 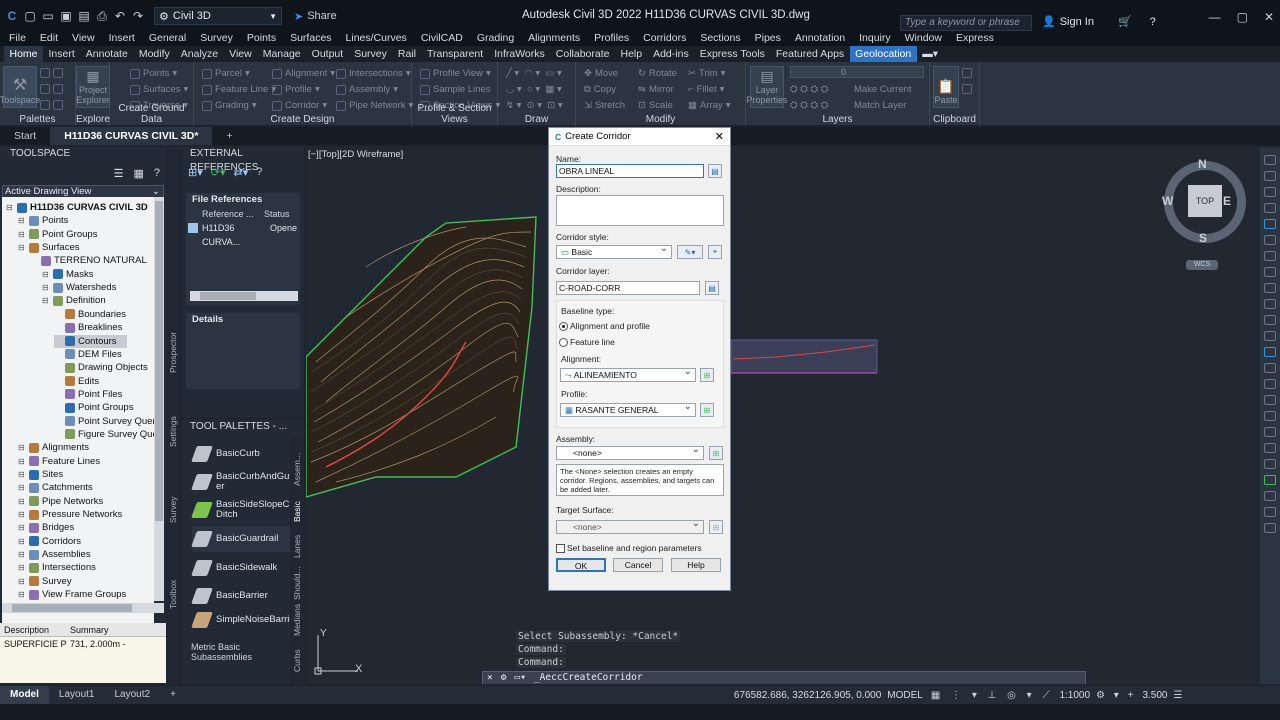 What do you see at coordinates (1116, 695) in the screenshot?
I see `status-tools: ⚙ ▾ +` at bounding box center [1116, 695].